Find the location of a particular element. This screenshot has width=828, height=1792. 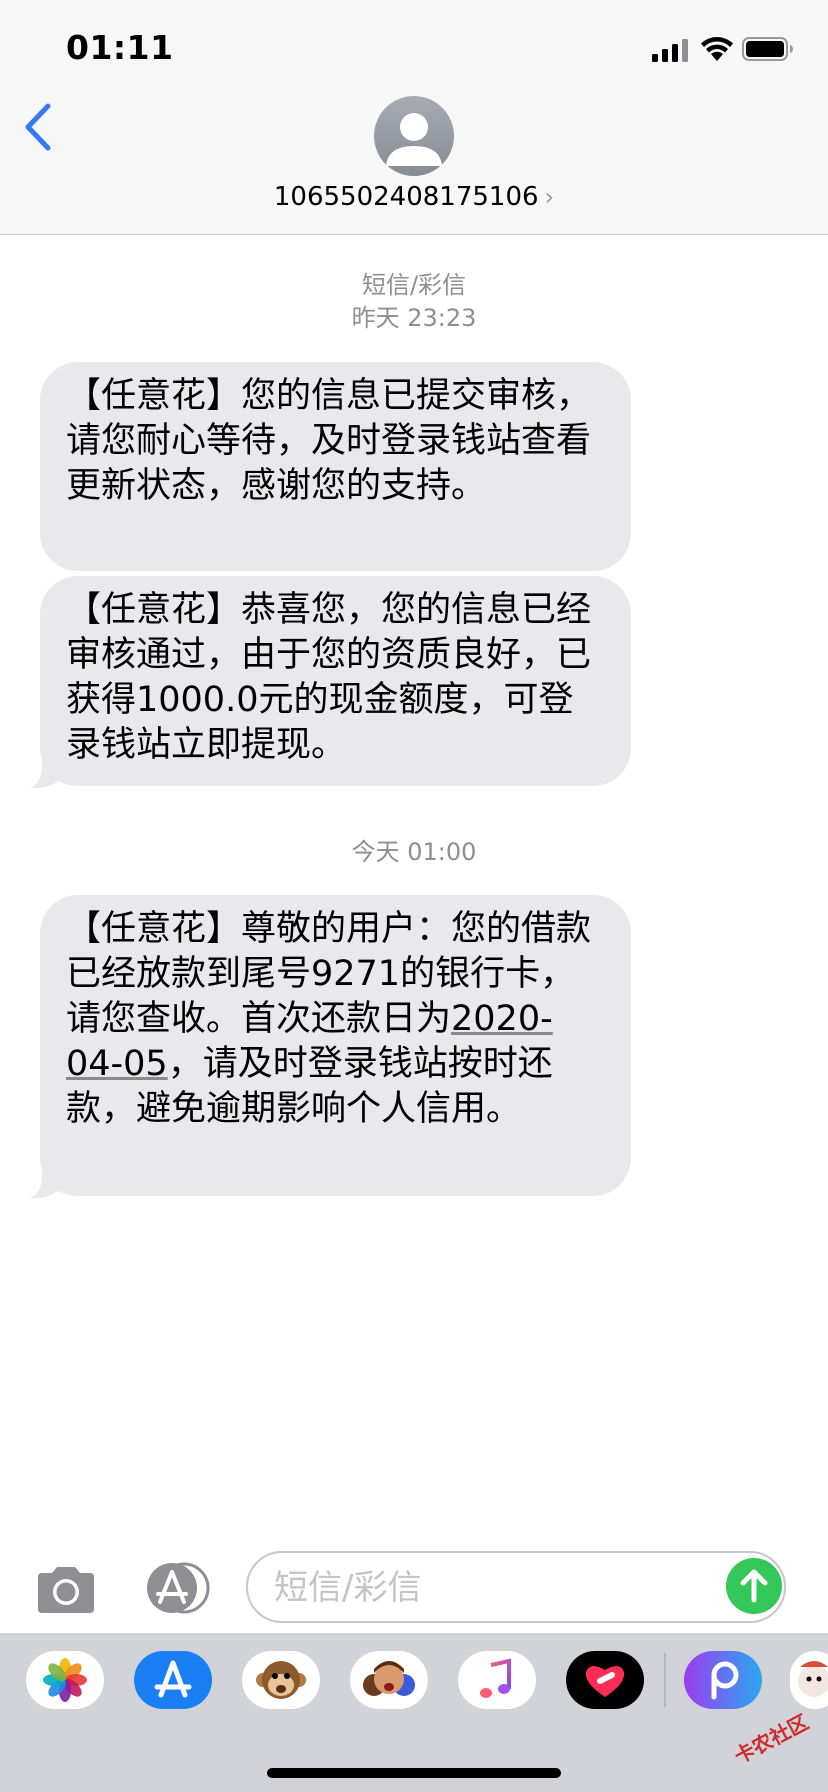

app-store-icon is located at coordinates (173, 1679).